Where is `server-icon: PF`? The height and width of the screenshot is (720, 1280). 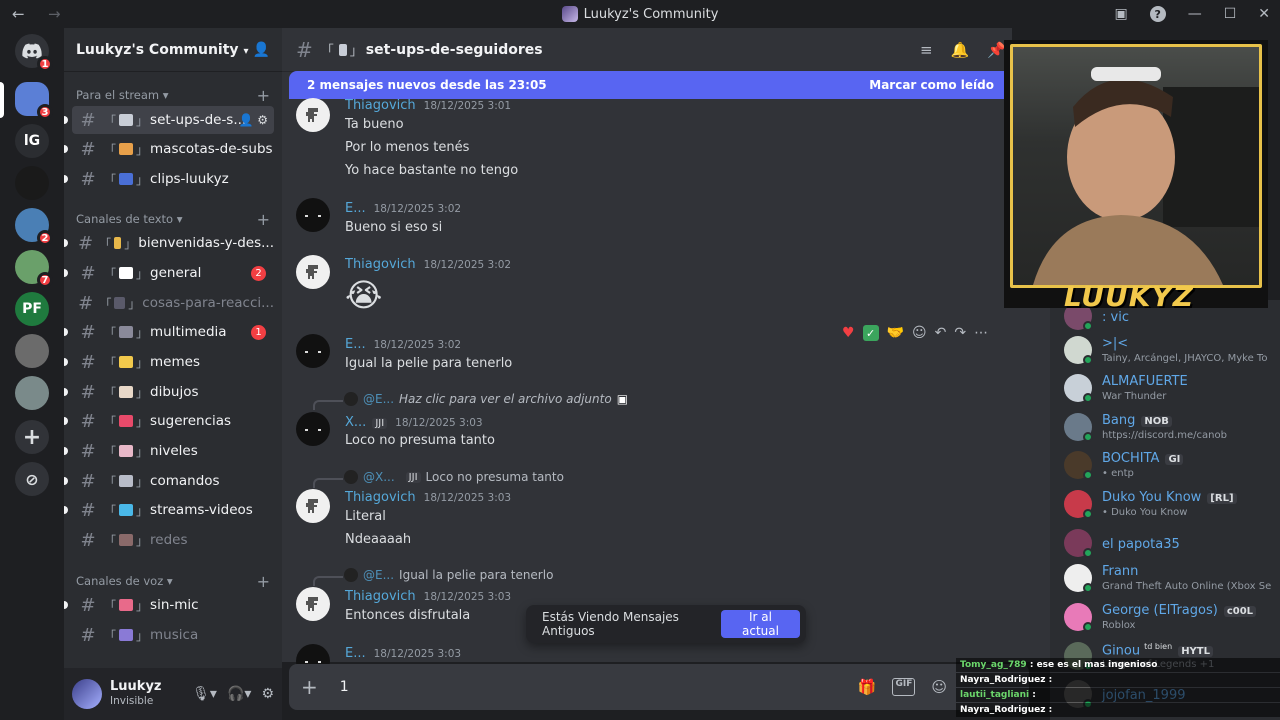
server-icon: PF is located at coordinates (32, 309).